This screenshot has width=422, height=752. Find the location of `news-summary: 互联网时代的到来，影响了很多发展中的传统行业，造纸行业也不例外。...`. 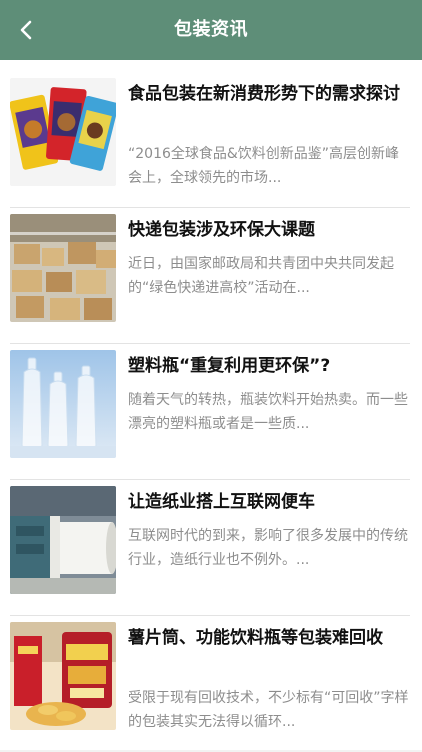

news-summary: 互联网时代的到来，影响了很多发展中的传统行业，造纸行业也不例外。... is located at coordinates (268, 548).